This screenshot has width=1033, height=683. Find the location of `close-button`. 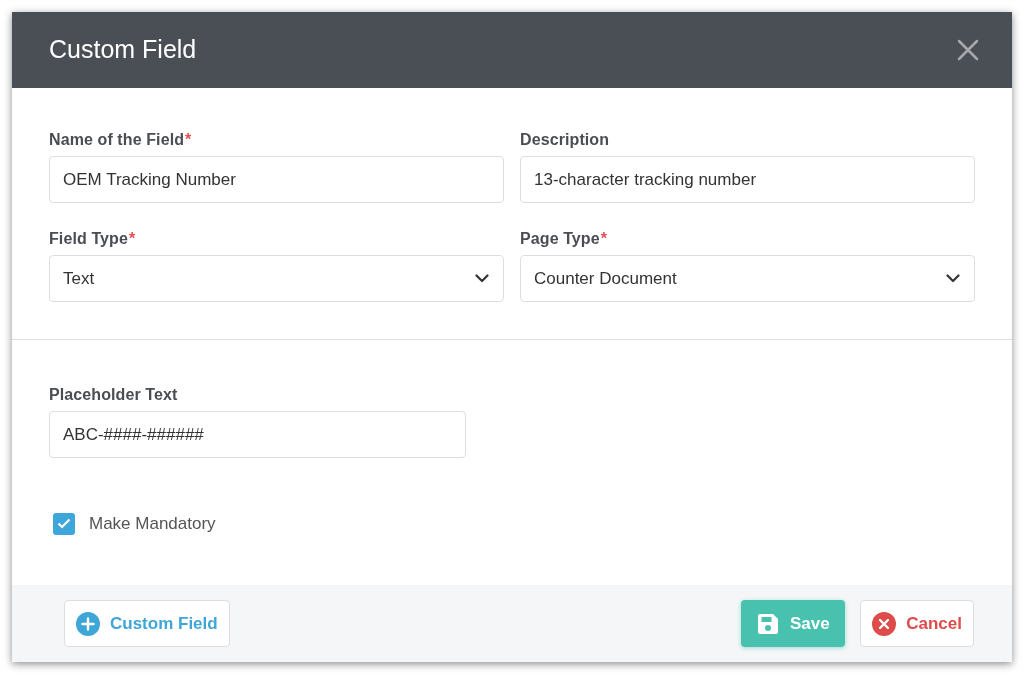

close-button is located at coordinates (968, 50).